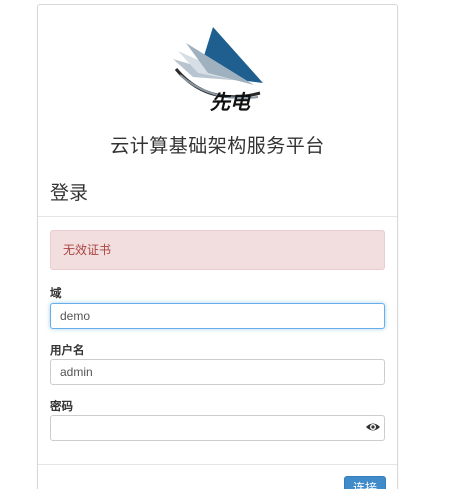 This screenshot has width=474, height=489. What do you see at coordinates (217, 216) in the screenshot?
I see `header-divider` at bounding box center [217, 216].